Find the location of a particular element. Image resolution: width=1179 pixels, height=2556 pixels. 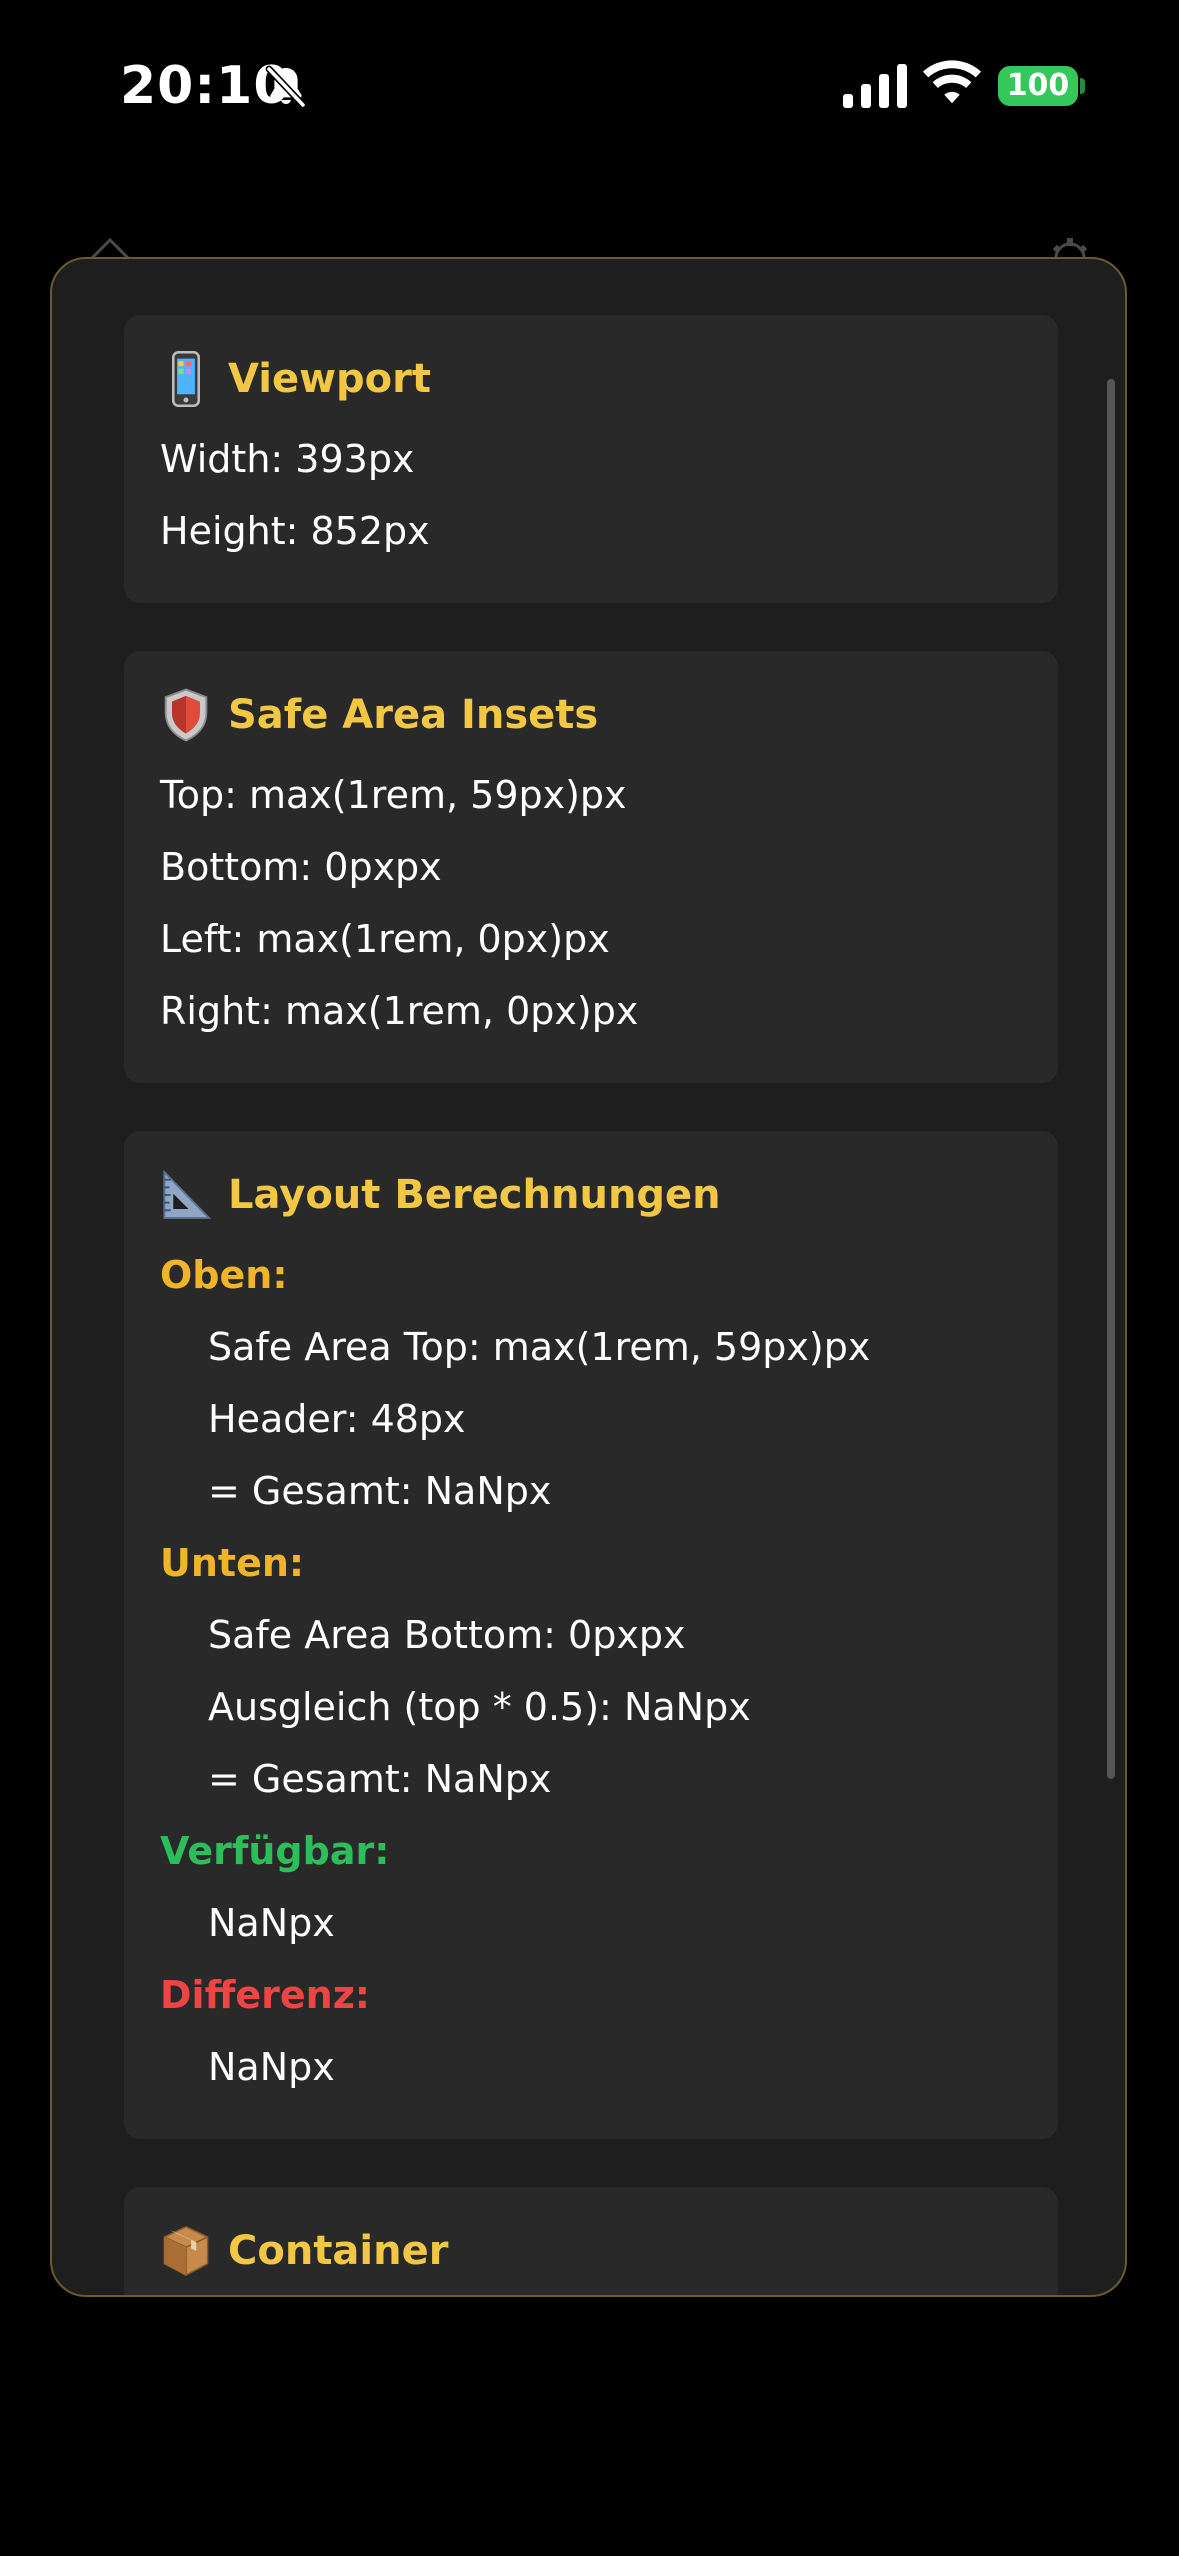

container-section: Container is located at coordinates (591, 2241).